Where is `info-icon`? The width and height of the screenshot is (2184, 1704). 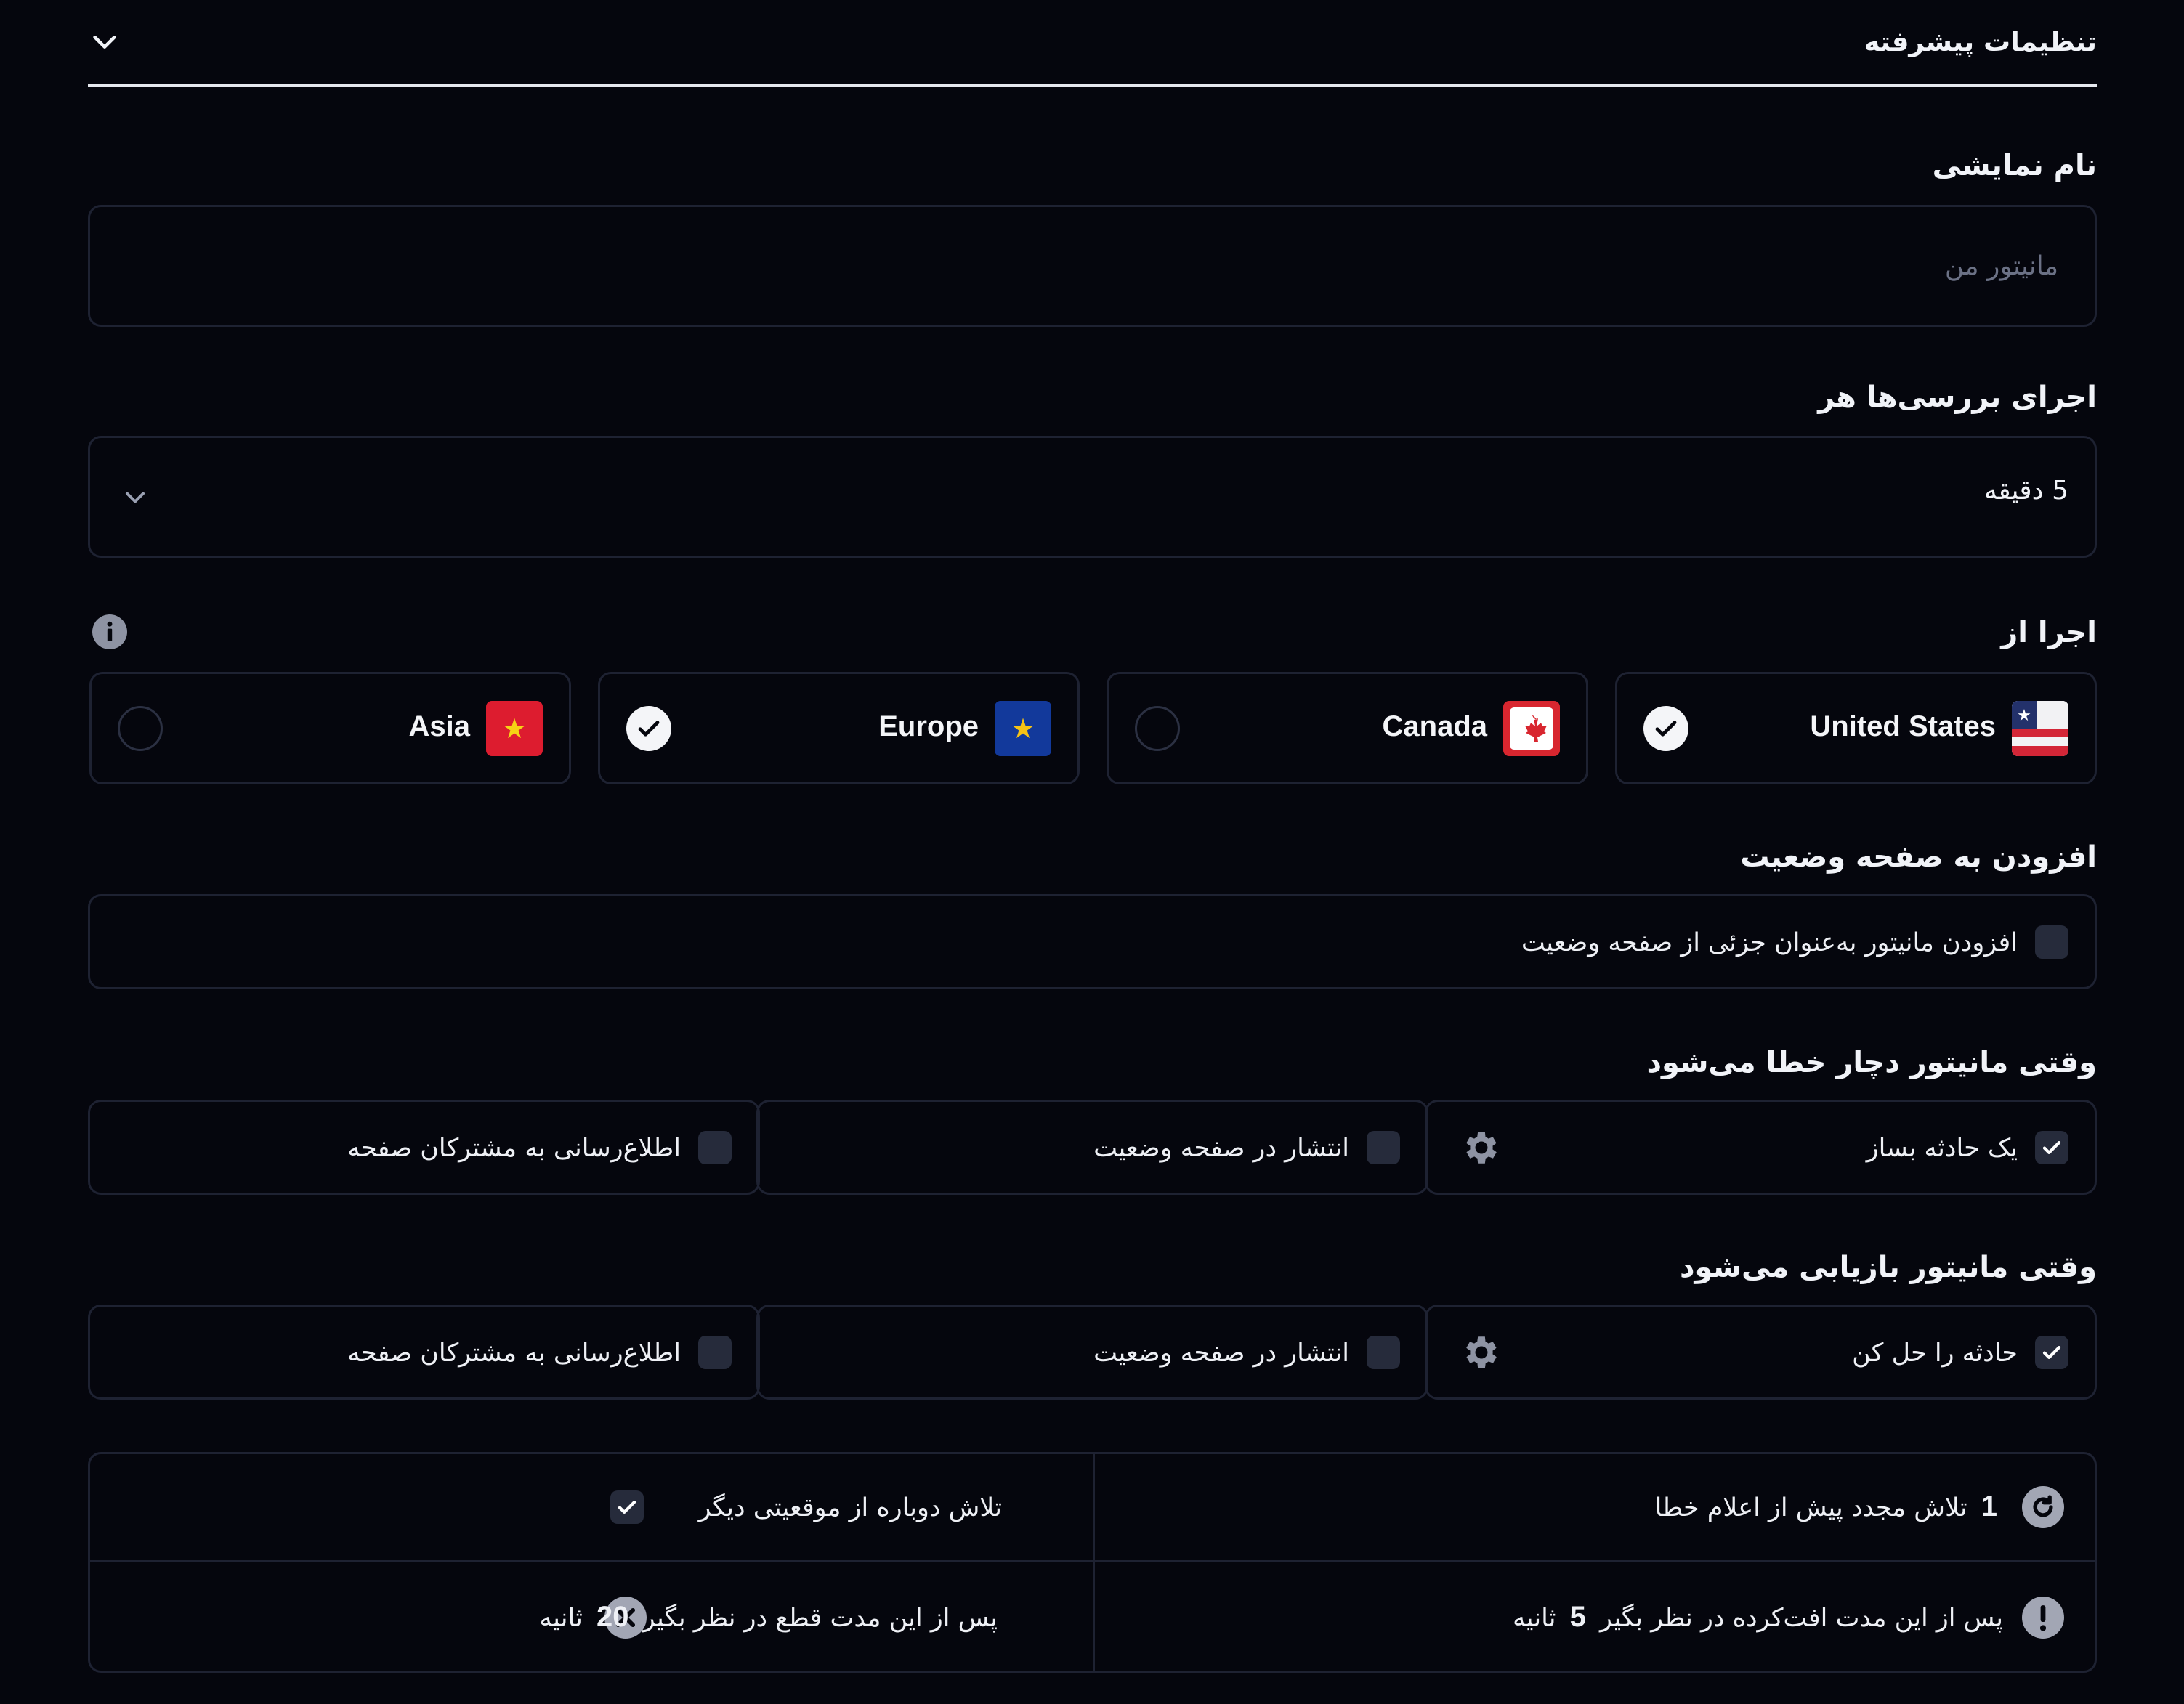
info-icon is located at coordinates (109, 631).